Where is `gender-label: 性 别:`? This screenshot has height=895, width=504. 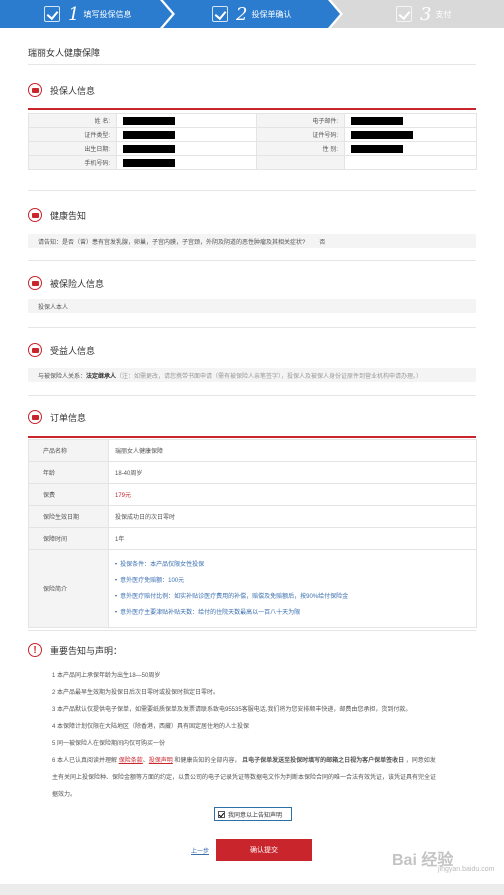
gender-label: 性 别: is located at coordinates (300, 148).